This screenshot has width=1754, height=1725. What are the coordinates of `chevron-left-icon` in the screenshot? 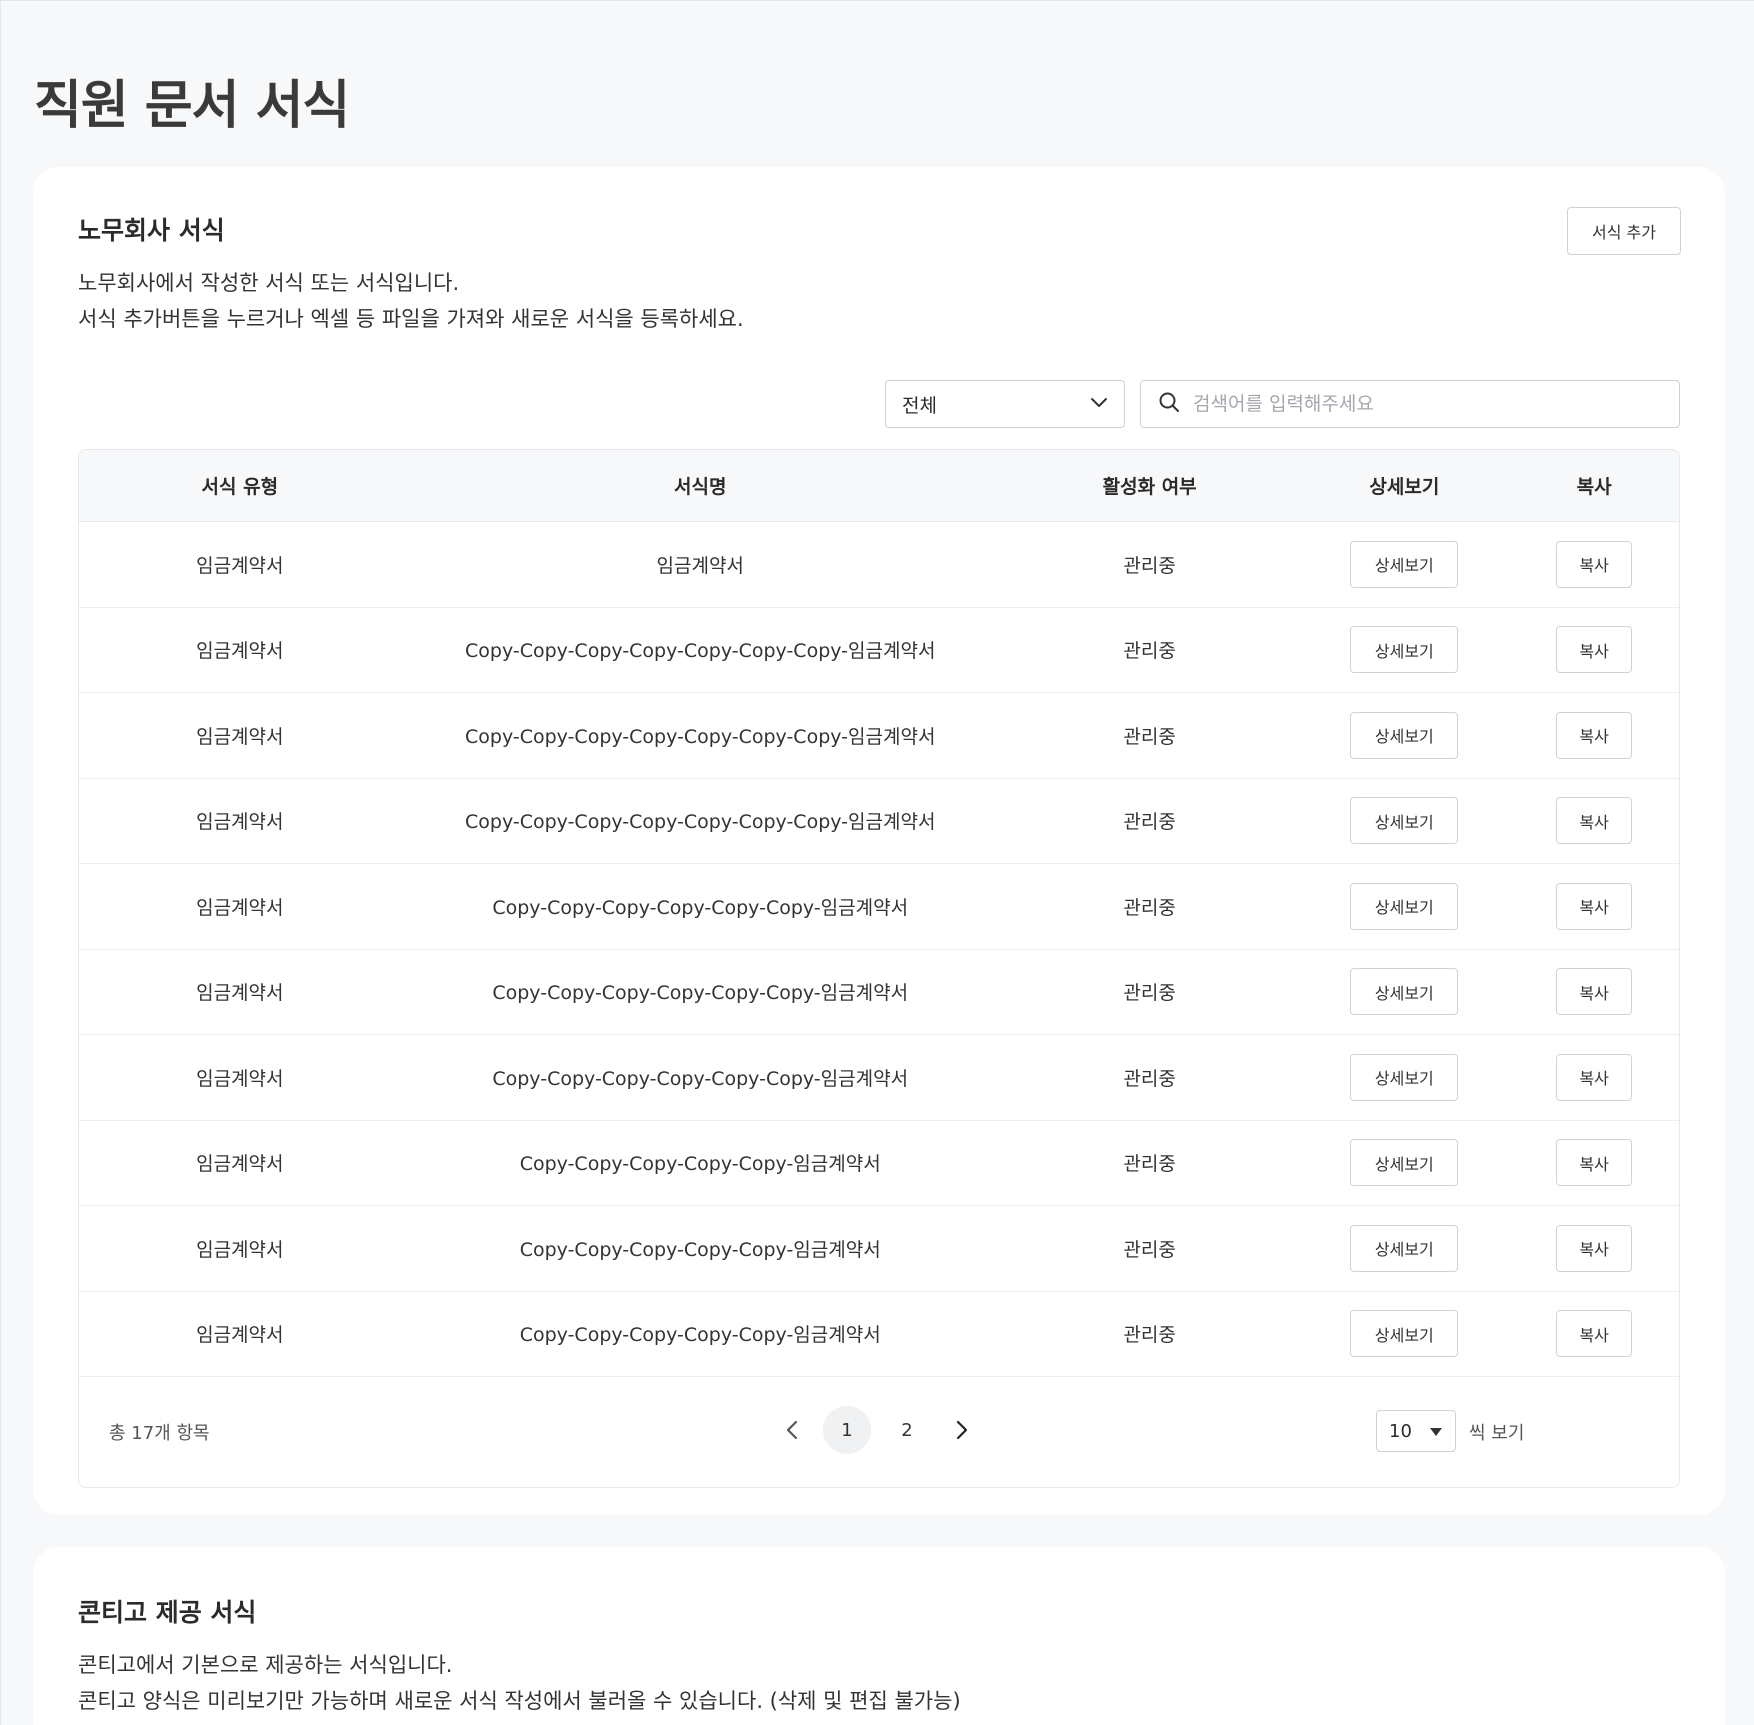 It's located at (793, 1430).